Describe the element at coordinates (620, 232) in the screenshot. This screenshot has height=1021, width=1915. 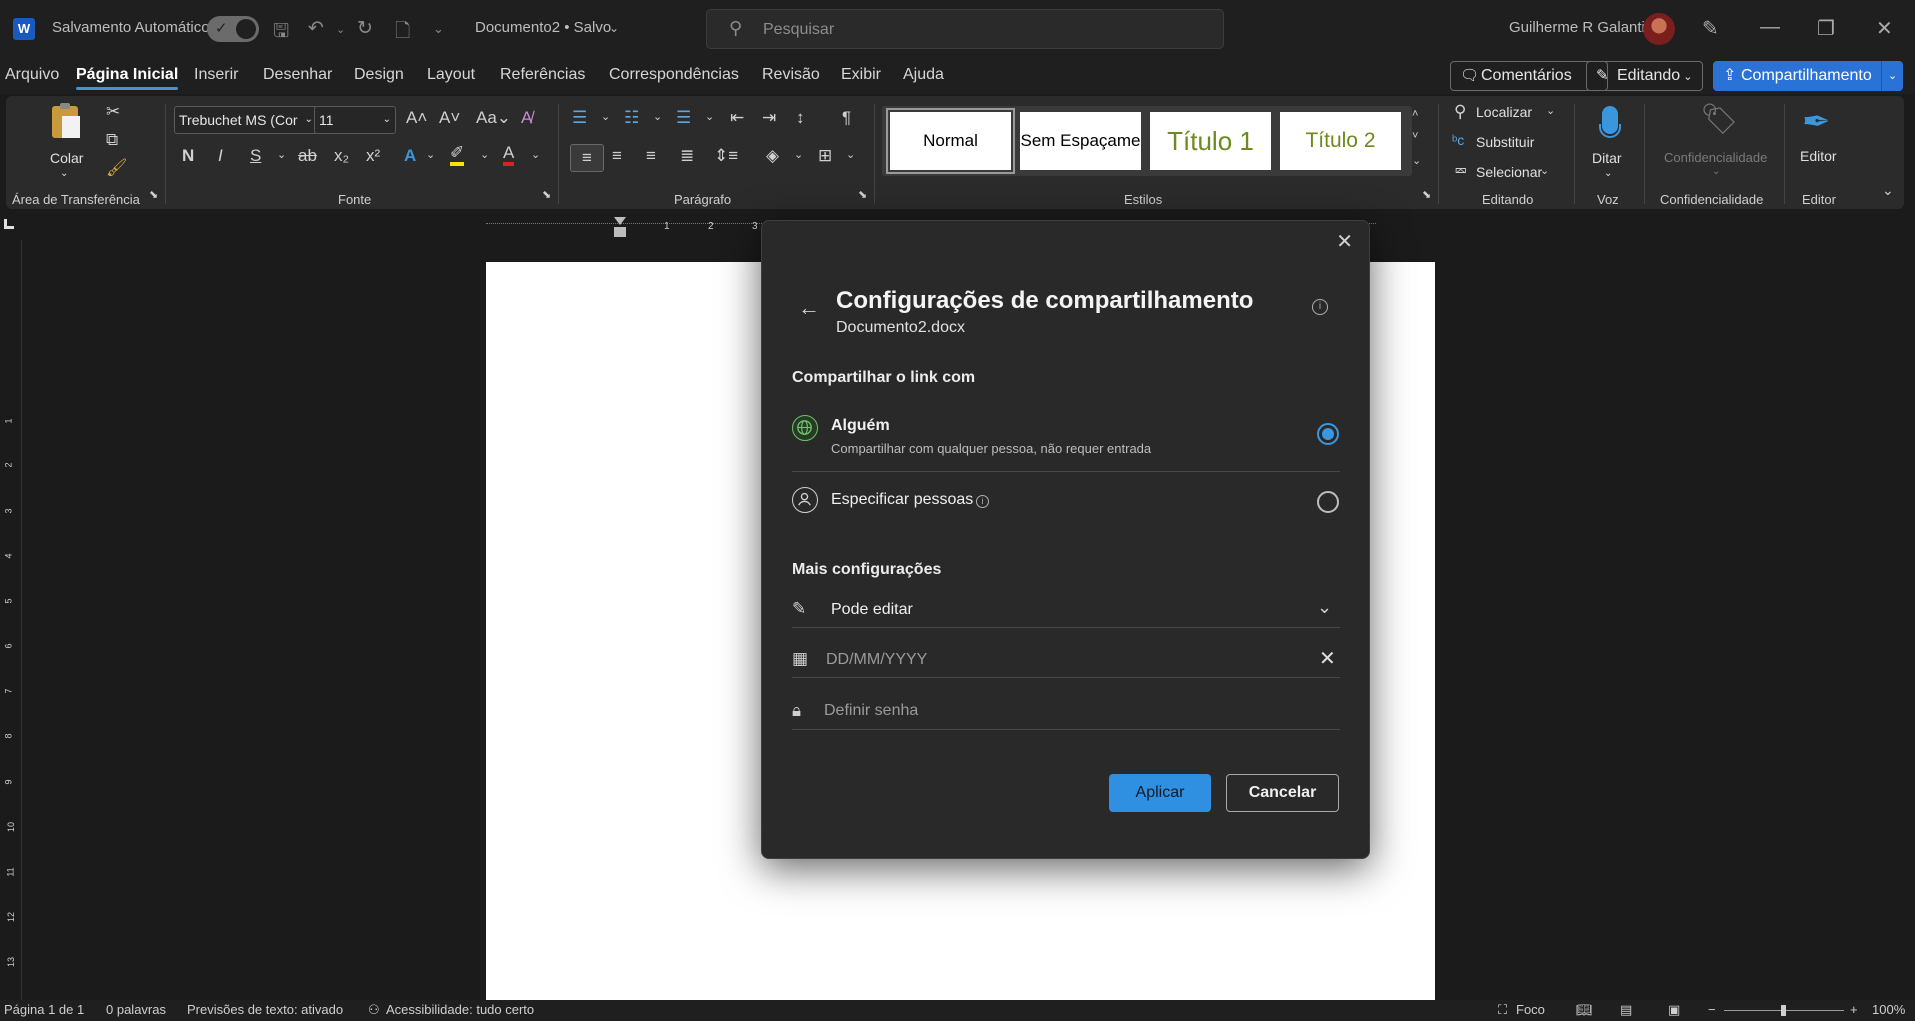
I see `indent-marker-bottom` at that location.